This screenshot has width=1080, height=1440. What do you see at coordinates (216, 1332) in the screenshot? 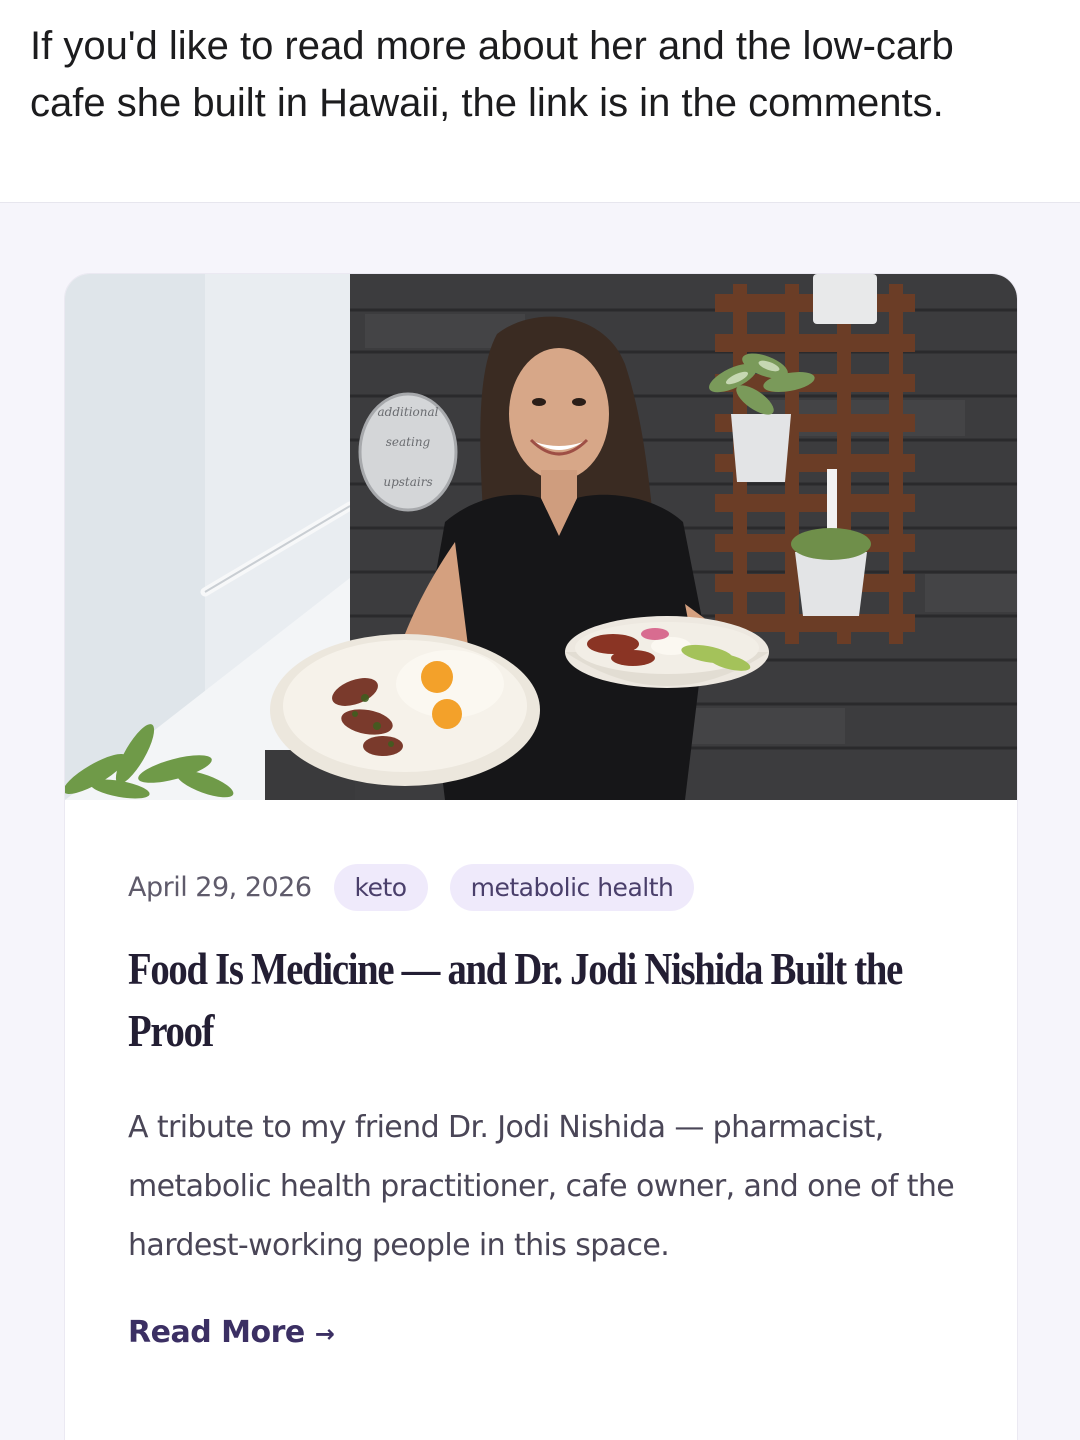
I see `read-more-label: Read More` at bounding box center [216, 1332].